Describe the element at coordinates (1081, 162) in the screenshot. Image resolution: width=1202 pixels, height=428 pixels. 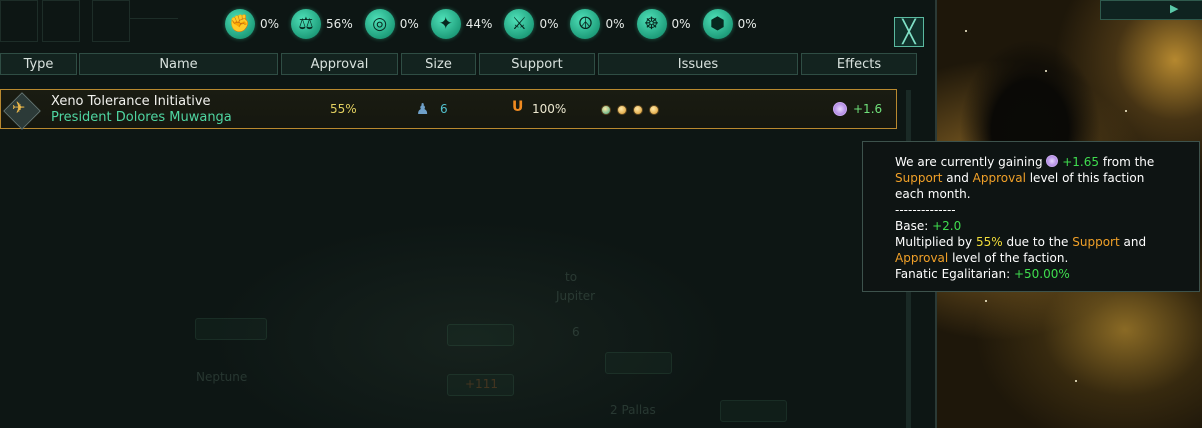
I see `tt-gain-value: +1.65` at that location.